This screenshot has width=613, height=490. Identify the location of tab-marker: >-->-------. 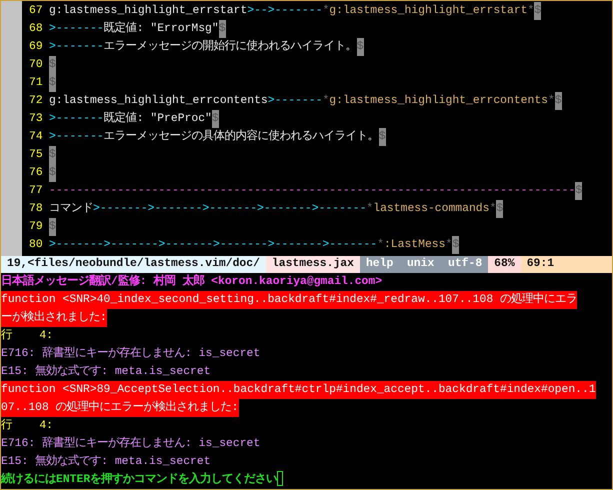
(284, 11).